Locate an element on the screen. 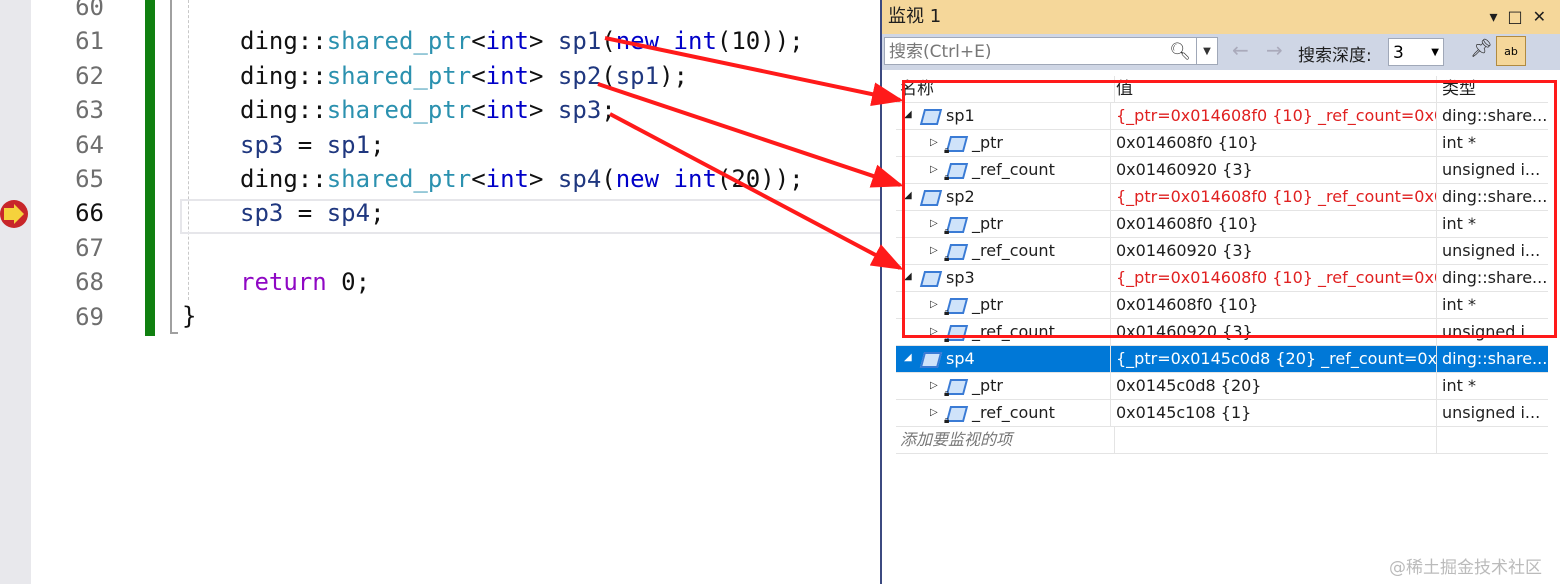  watch-title-bar: 监视 1 ▾□✕ is located at coordinates (1221, 17).